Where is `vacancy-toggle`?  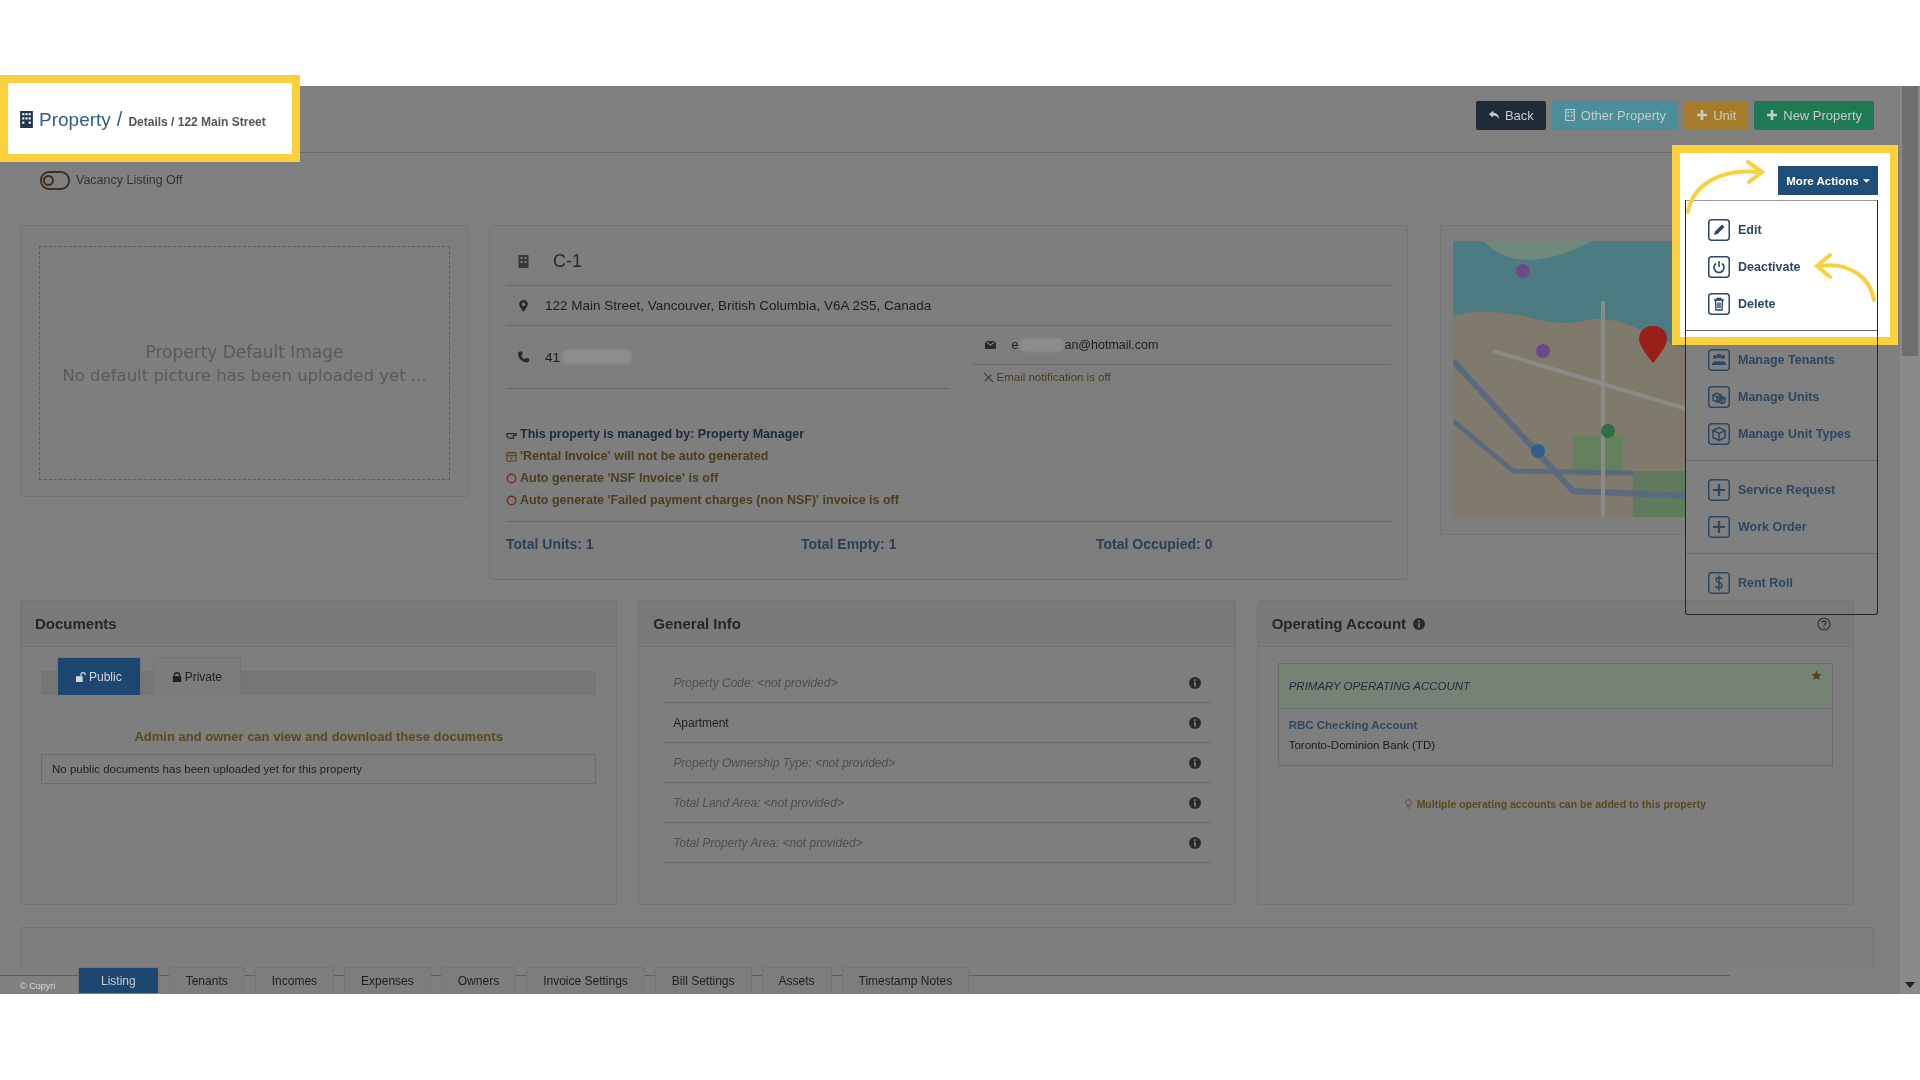
vacancy-toggle is located at coordinates (55, 180).